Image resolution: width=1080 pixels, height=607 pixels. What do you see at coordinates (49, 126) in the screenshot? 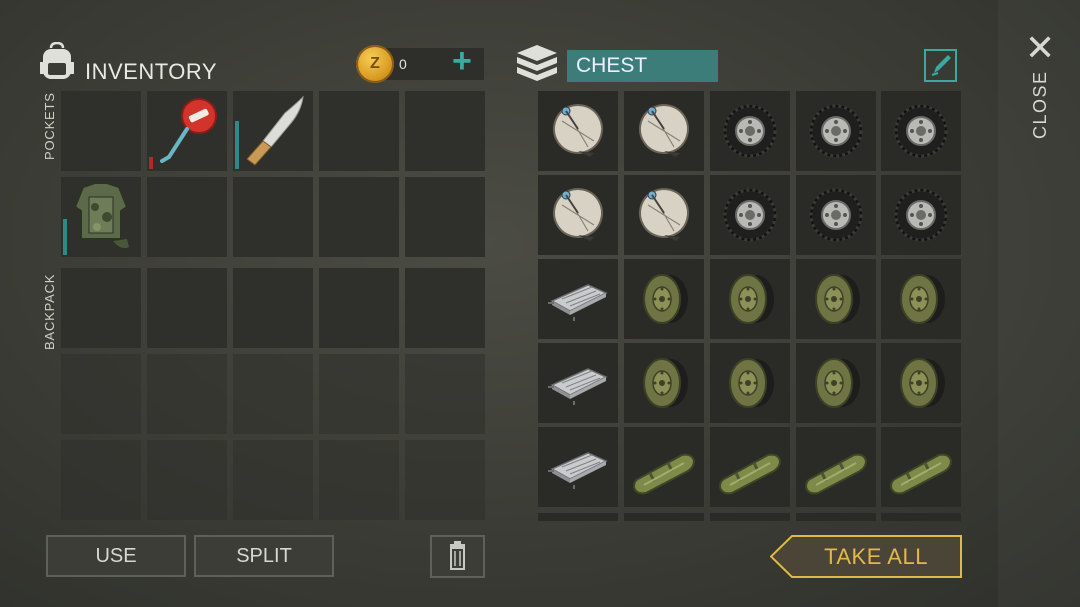
I see `pockets-label: POCKETS` at bounding box center [49, 126].